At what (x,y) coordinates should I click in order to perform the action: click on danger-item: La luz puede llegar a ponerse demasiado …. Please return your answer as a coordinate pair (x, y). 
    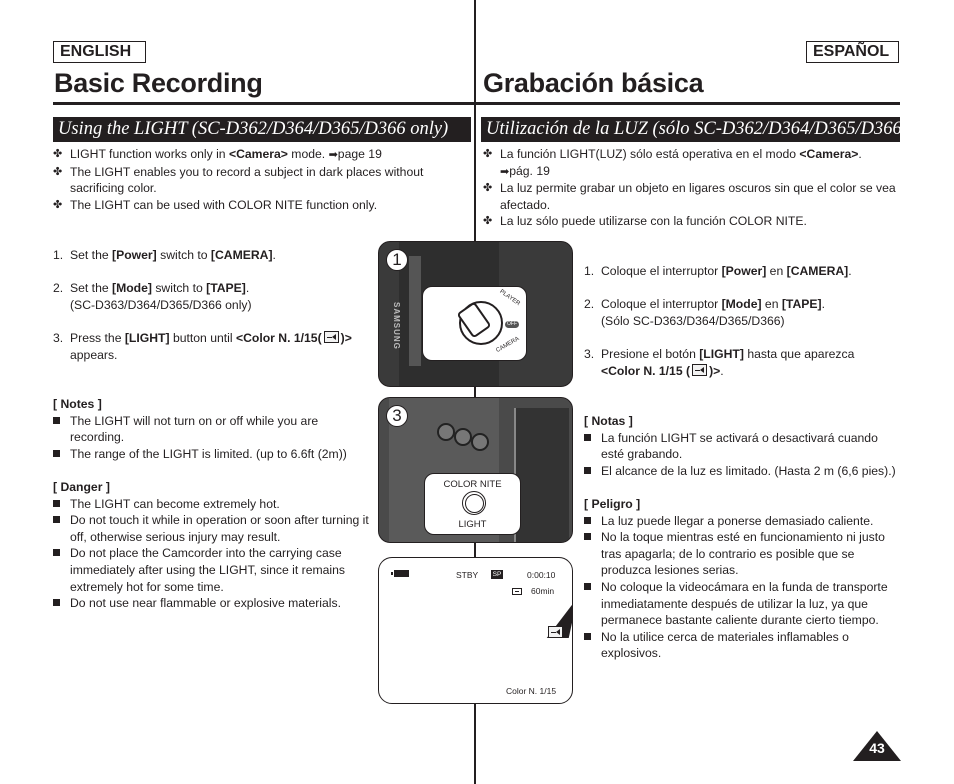
    Looking at the image, I should click on (743, 521).